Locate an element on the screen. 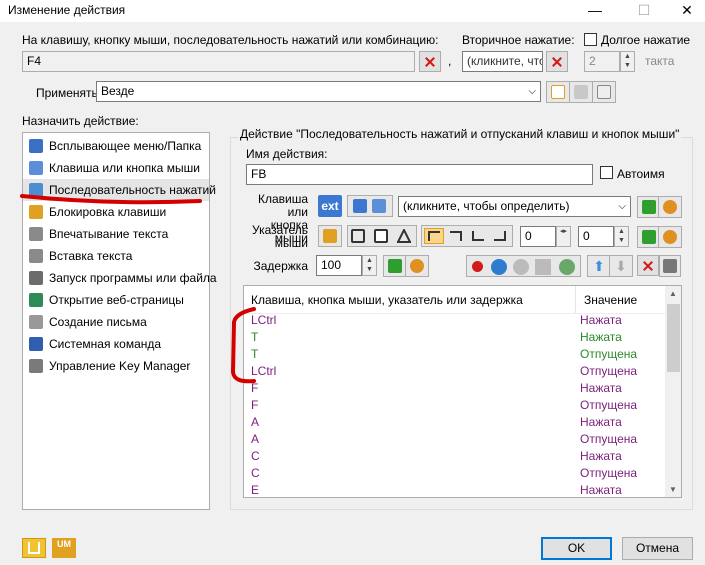  um-label: UM is located at coordinates (64, 544).